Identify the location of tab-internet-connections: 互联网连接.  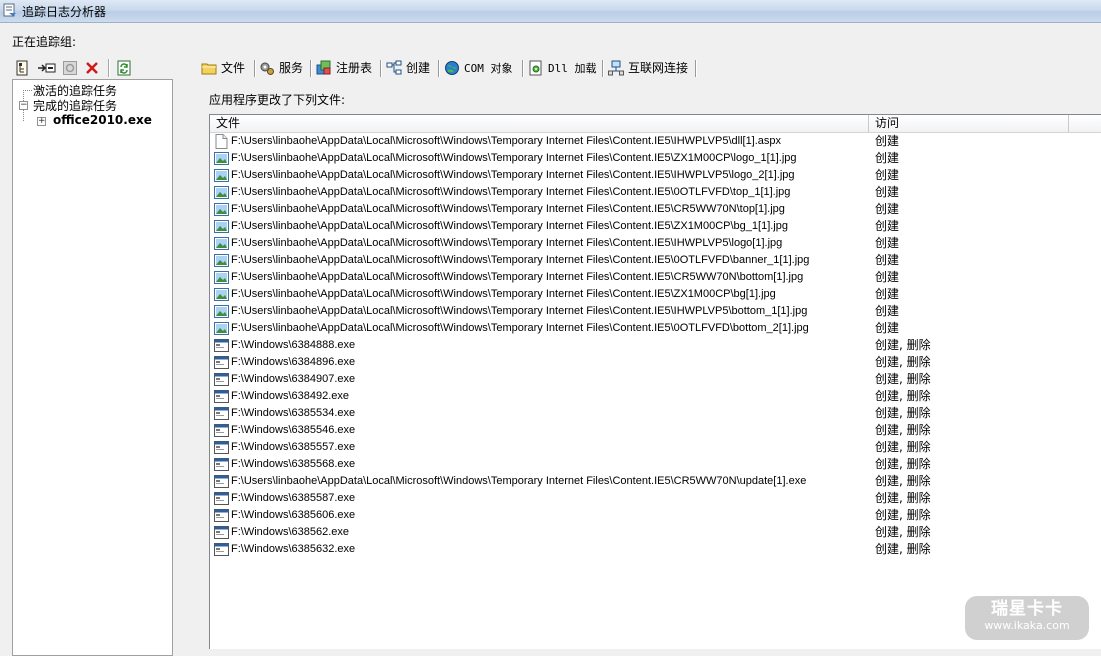
(648, 67).